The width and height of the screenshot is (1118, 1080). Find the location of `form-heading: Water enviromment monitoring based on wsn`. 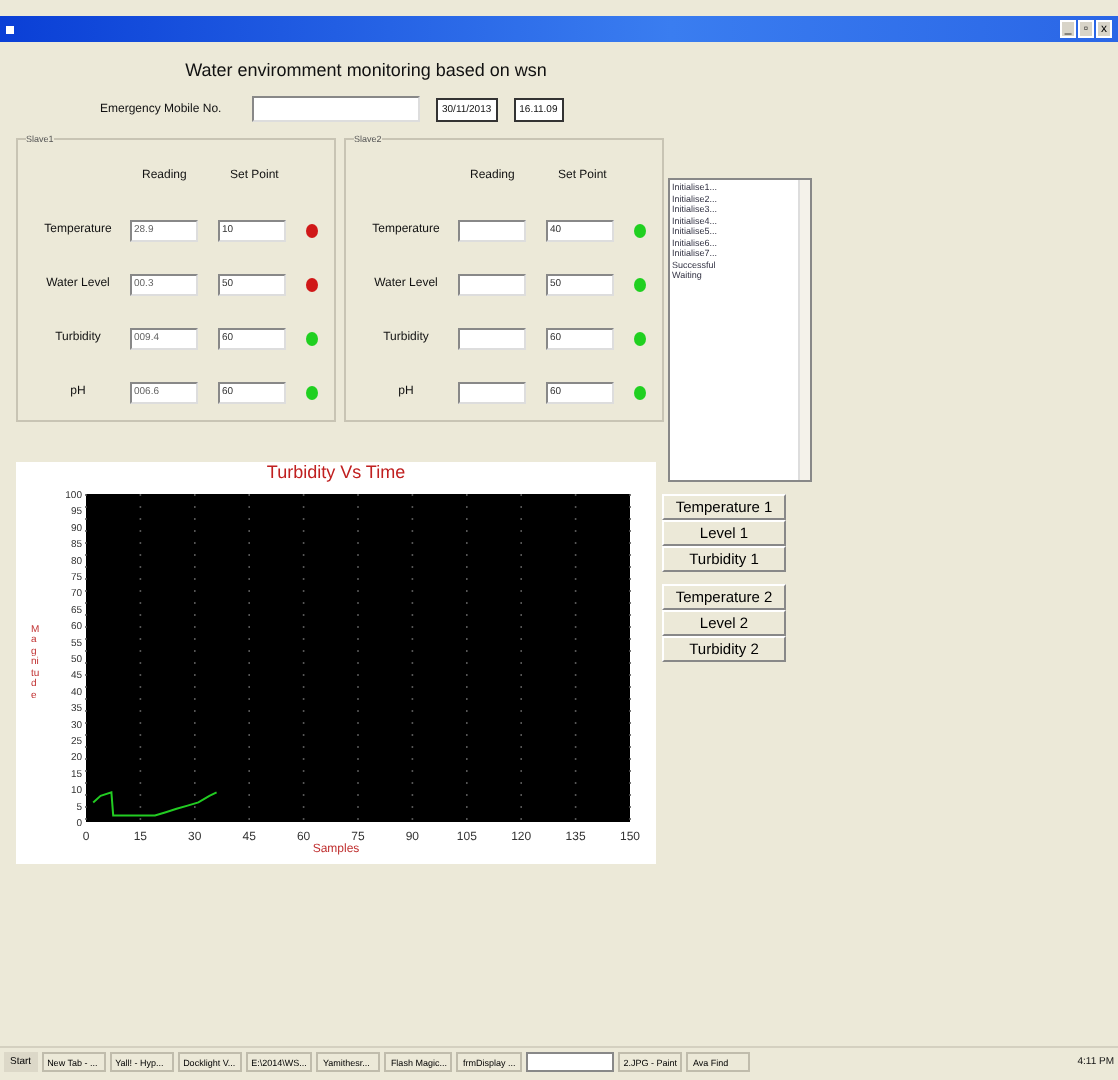

form-heading: Water enviromment monitoring based on wsn is located at coordinates (366, 70).